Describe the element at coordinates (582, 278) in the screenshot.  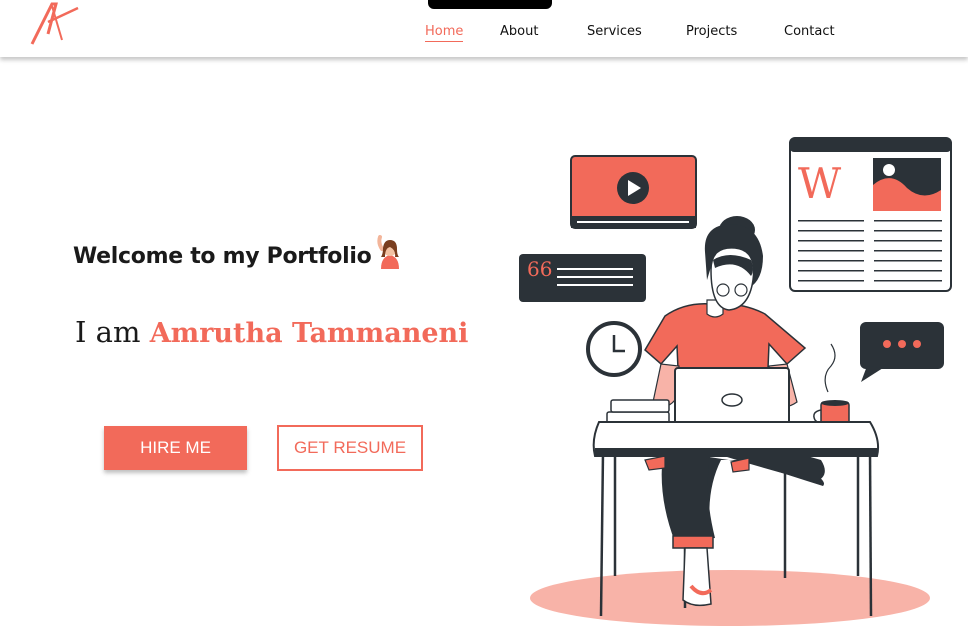
I see `quote-card-icon: 66` at that location.